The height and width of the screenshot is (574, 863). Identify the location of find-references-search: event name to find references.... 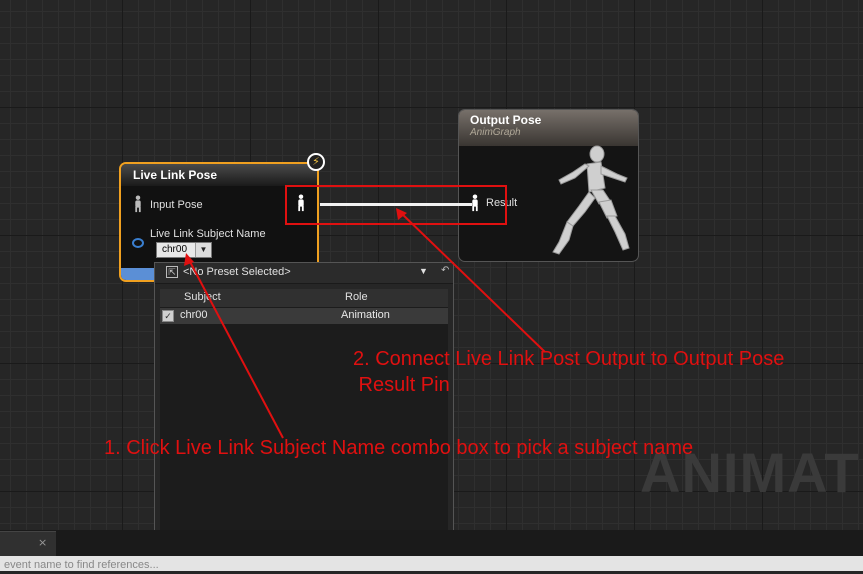
(431, 563).